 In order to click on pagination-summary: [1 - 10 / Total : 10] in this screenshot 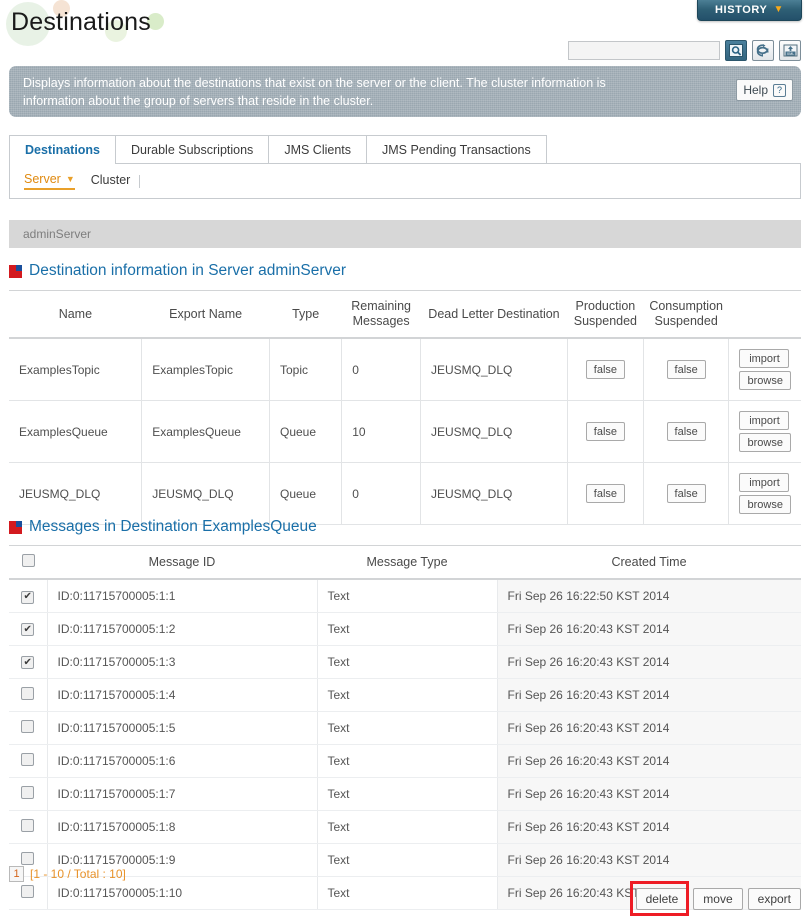, I will do `click(78, 874)`.